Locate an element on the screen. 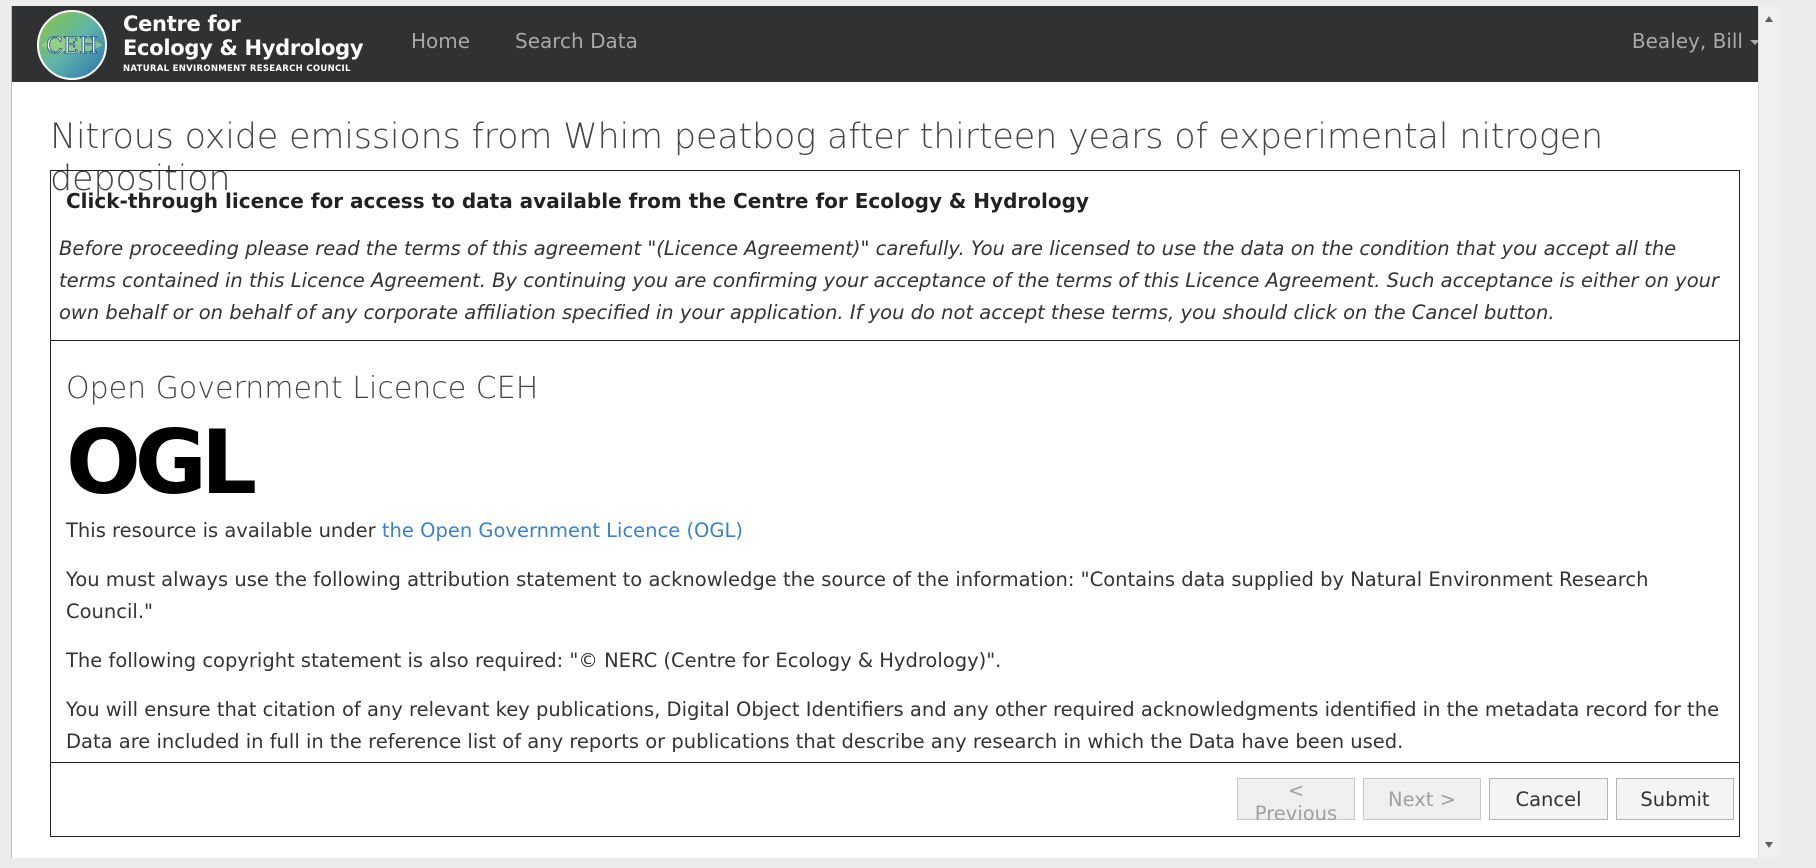  brand-line-1: Centre for is located at coordinates (182, 24).